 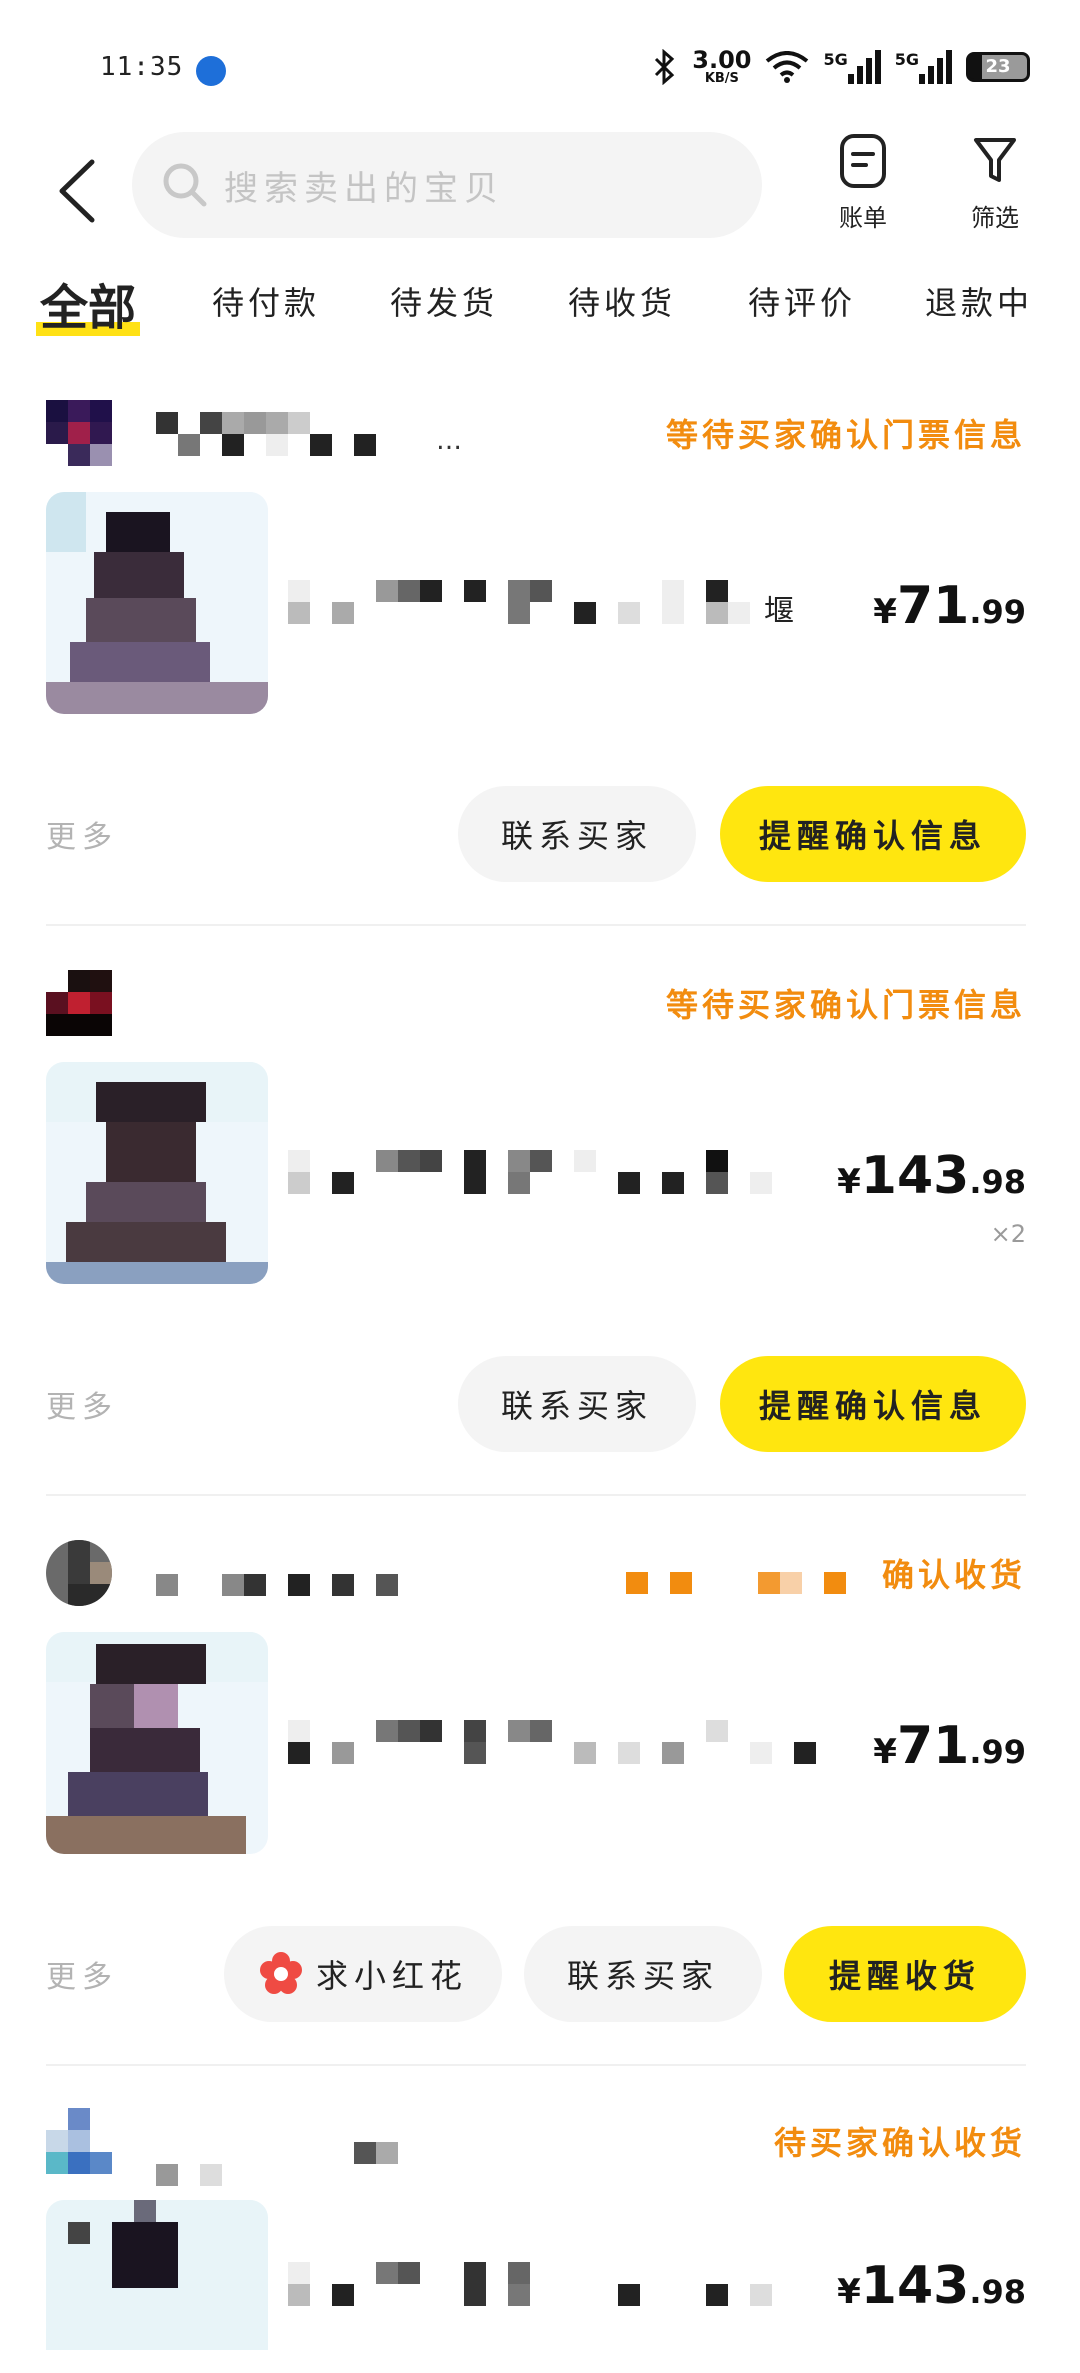 I want to click on search-placeholder: 搜索卖出的宝贝, so click(x=364, y=188).